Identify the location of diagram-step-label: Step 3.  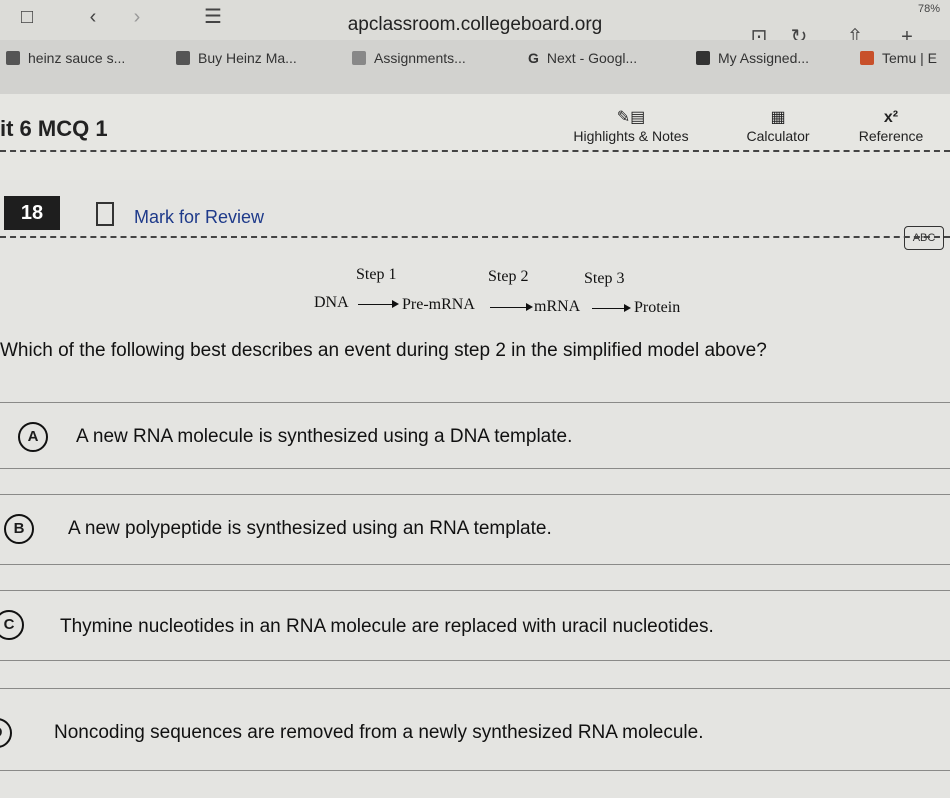
(604, 278).